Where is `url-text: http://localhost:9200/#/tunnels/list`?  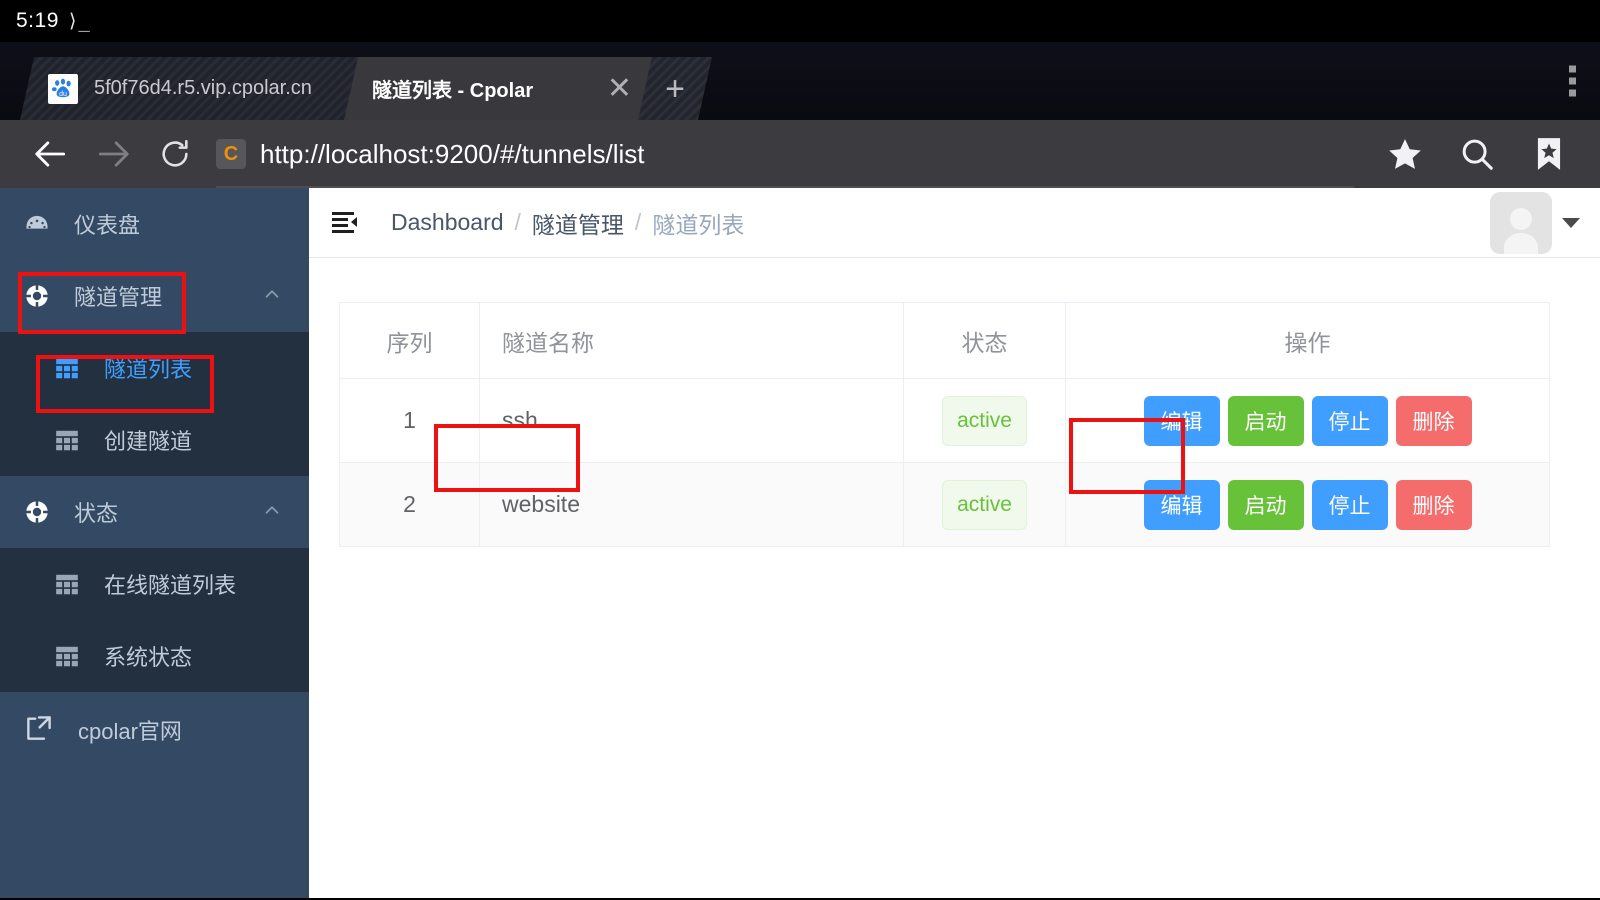
url-text: http://localhost:9200/#/tunnels/list is located at coordinates (452, 153).